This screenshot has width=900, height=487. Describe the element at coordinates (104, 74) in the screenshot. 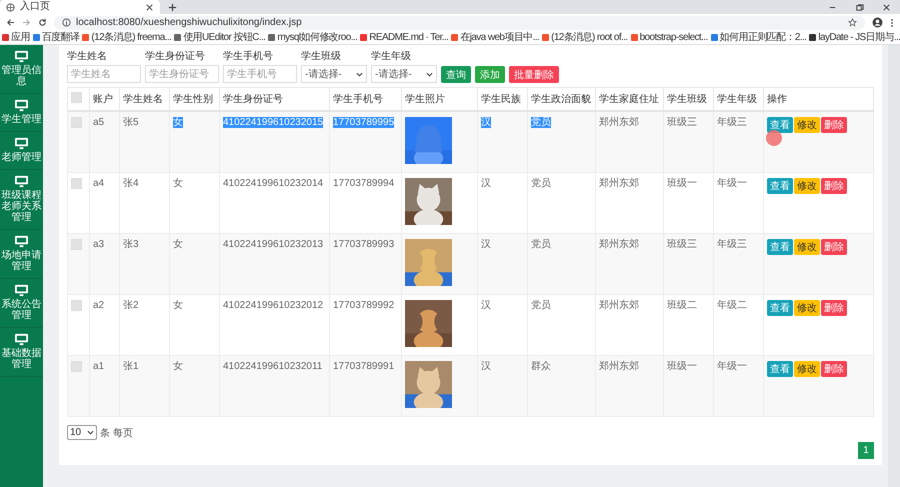

I see `text-field: 学生姓名` at that location.